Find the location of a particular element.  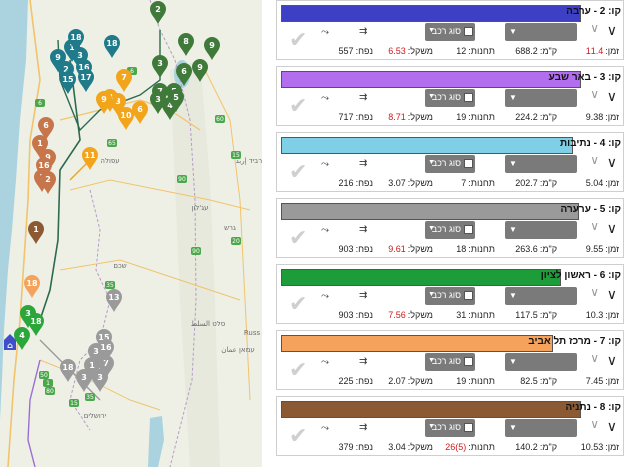

map-pin-teal: 17 is located at coordinates (86, 80).